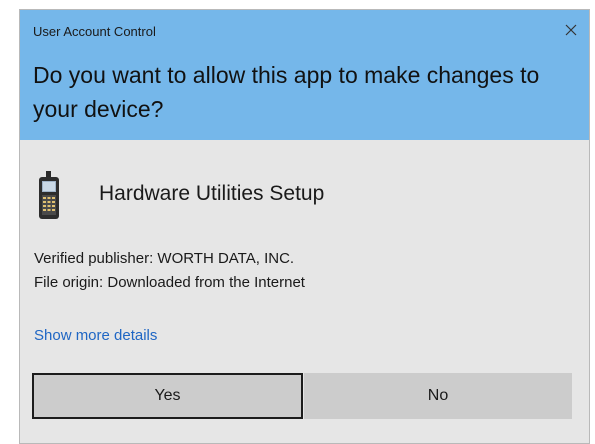 The height and width of the screenshot is (444, 595). I want to click on dialog-title: User Account Control, so click(94, 31).